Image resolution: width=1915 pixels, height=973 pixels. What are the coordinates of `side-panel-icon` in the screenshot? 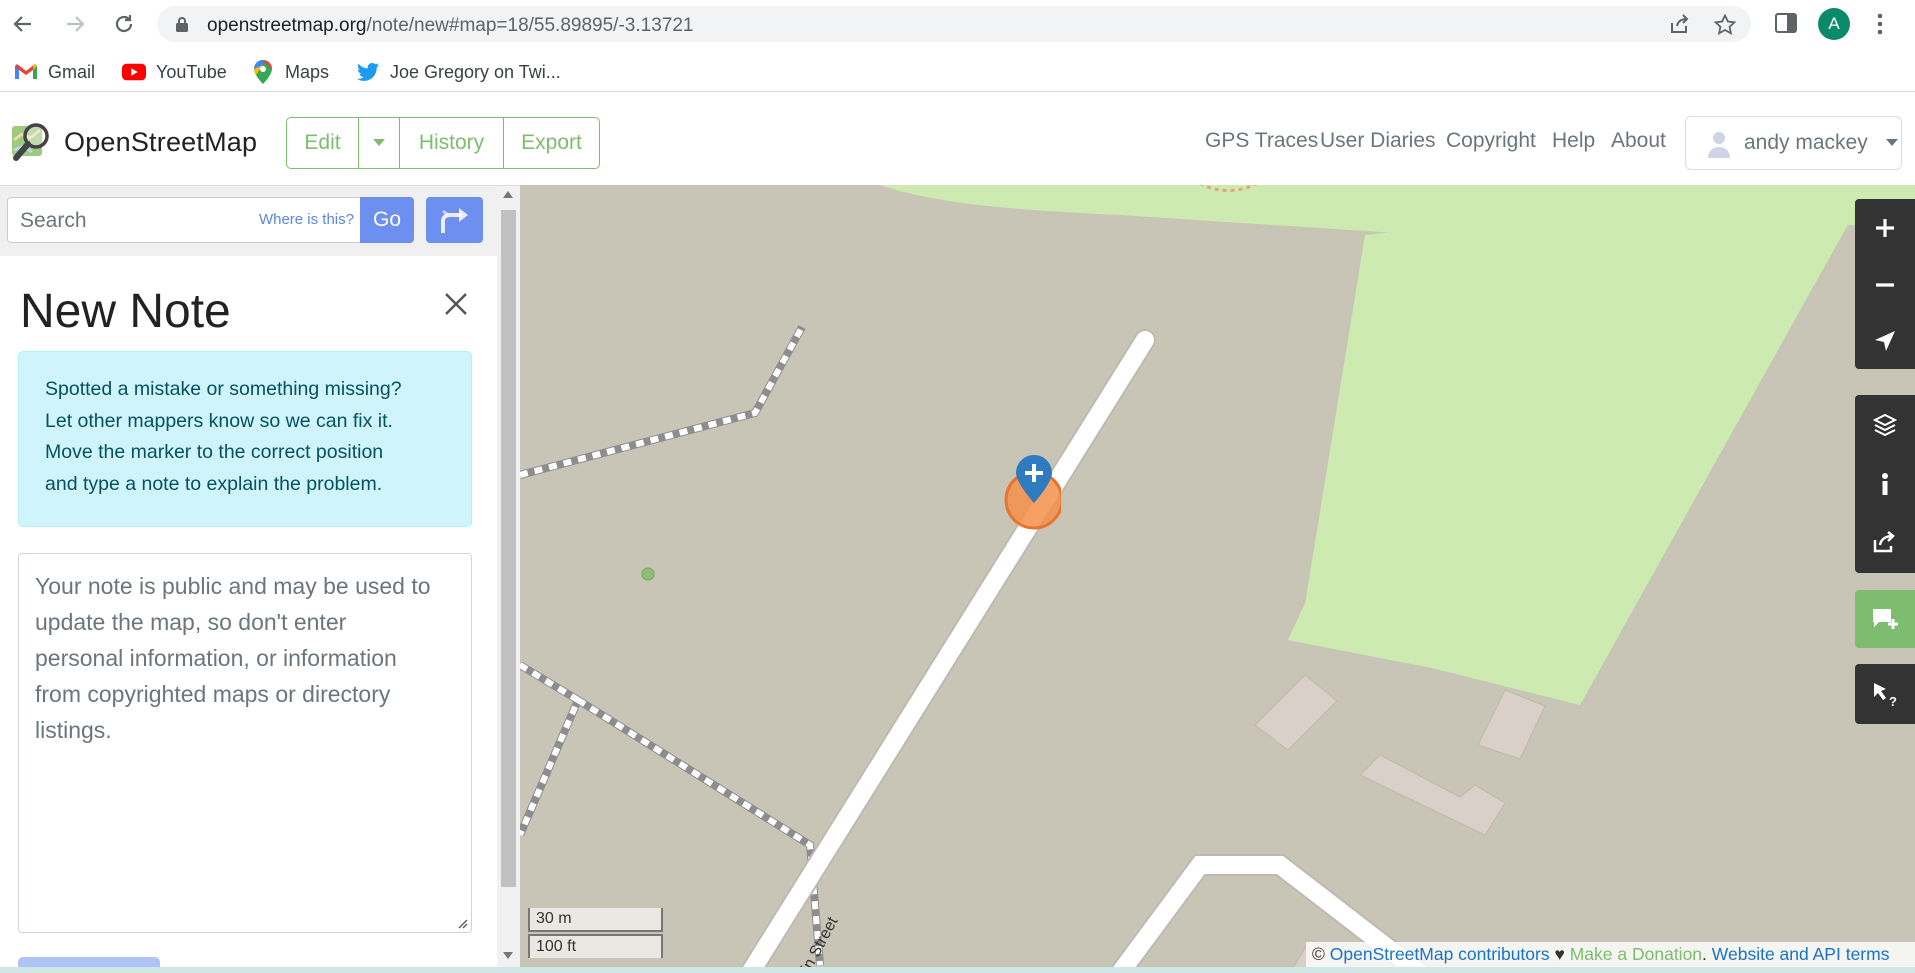 It's located at (1786, 23).